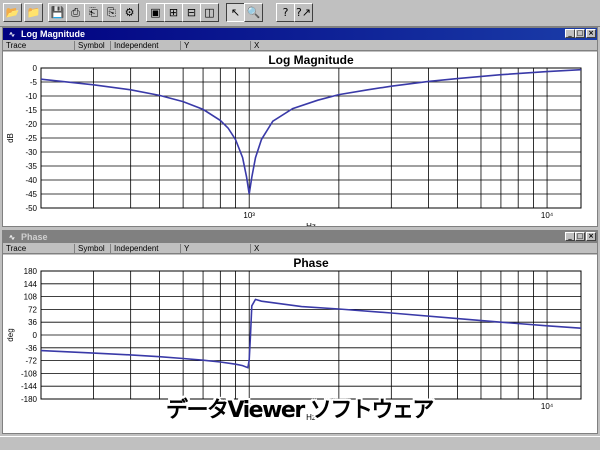 The width and height of the screenshot is (600, 450). I want to click on y-tick-label: -108, so click(29, 373).